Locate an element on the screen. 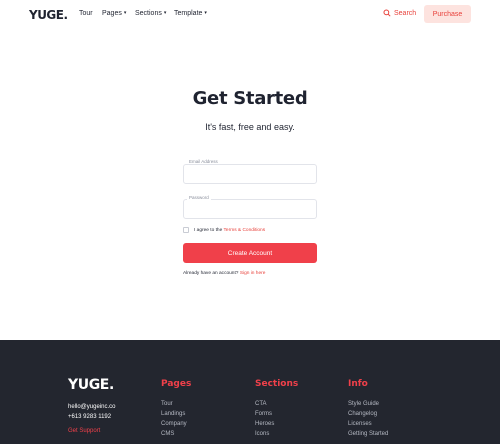  nav-link-label: Tour is located at coordinates (86, 13).